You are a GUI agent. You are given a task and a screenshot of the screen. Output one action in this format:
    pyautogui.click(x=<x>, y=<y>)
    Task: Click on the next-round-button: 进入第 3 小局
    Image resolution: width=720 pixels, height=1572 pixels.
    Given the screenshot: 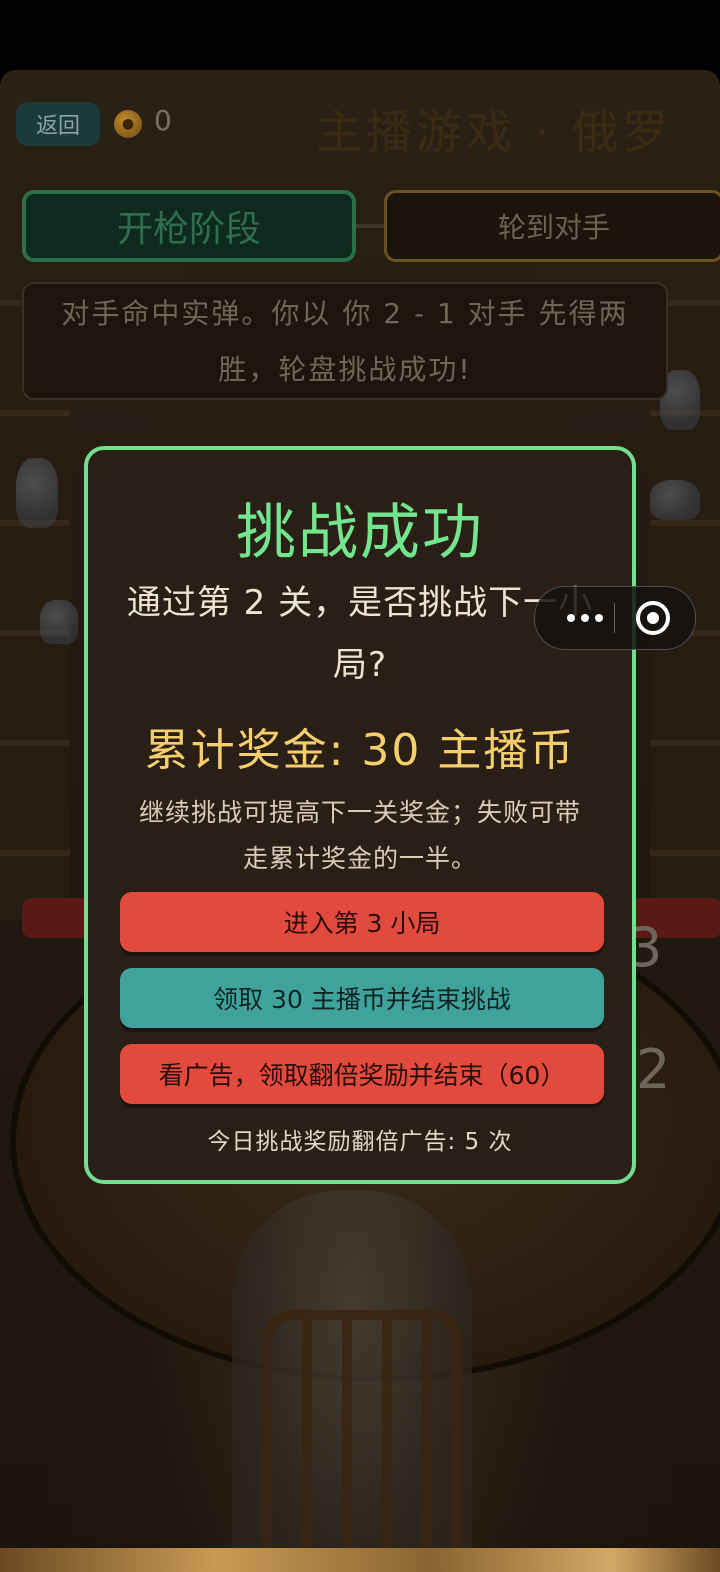 What is the action you would take?
    pyautogui.click(x=362, y=922)
    